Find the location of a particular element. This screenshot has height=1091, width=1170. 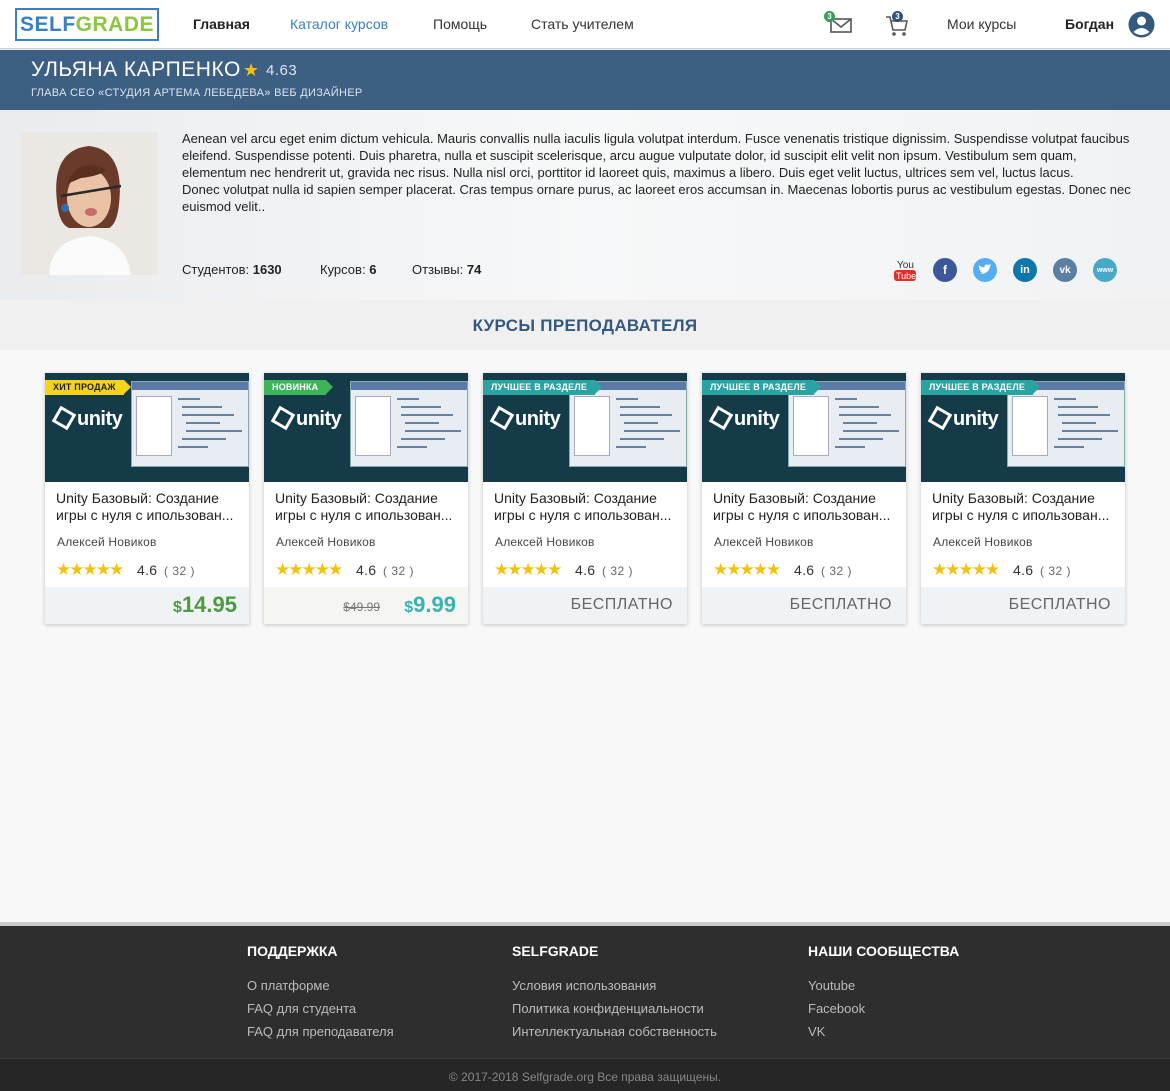

nav-catalog: Каталог курсов is located at coordinates (339, 24).